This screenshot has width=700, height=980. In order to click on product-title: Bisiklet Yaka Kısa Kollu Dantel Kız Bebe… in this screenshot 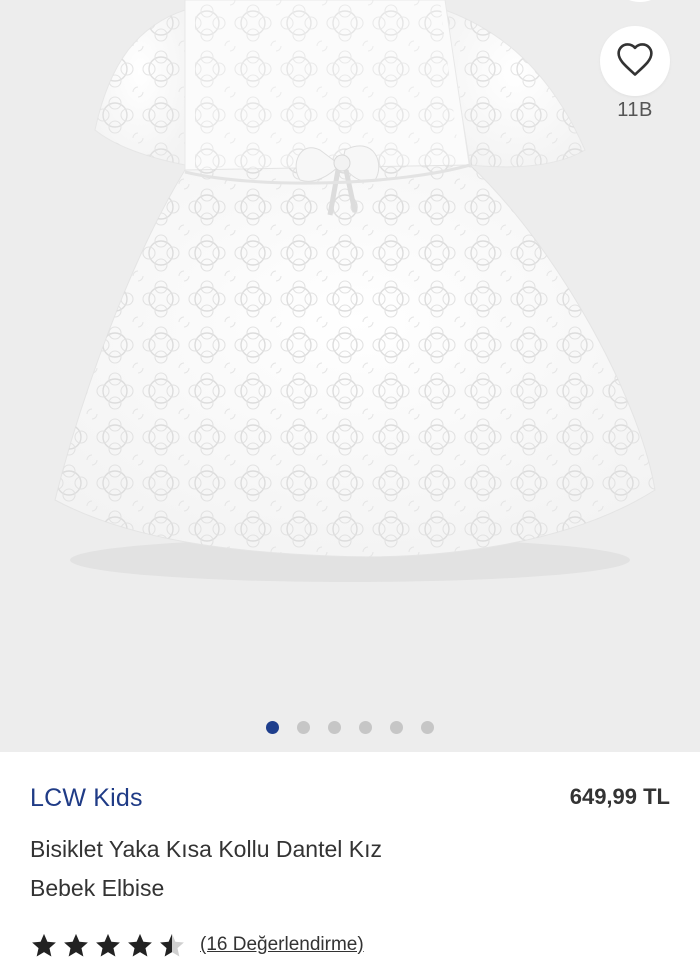, I will do `click(270, 869)`.